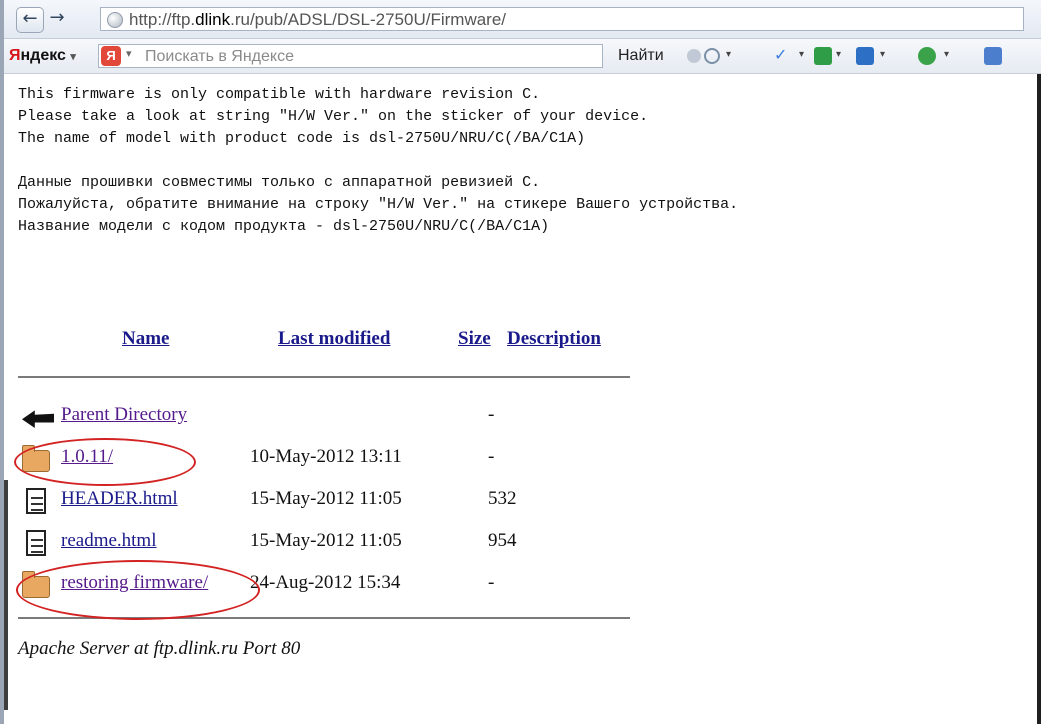  What do you see at coordinates (324, 377) in the screenshot?
I see `divider` at bounding box center [324, 377].